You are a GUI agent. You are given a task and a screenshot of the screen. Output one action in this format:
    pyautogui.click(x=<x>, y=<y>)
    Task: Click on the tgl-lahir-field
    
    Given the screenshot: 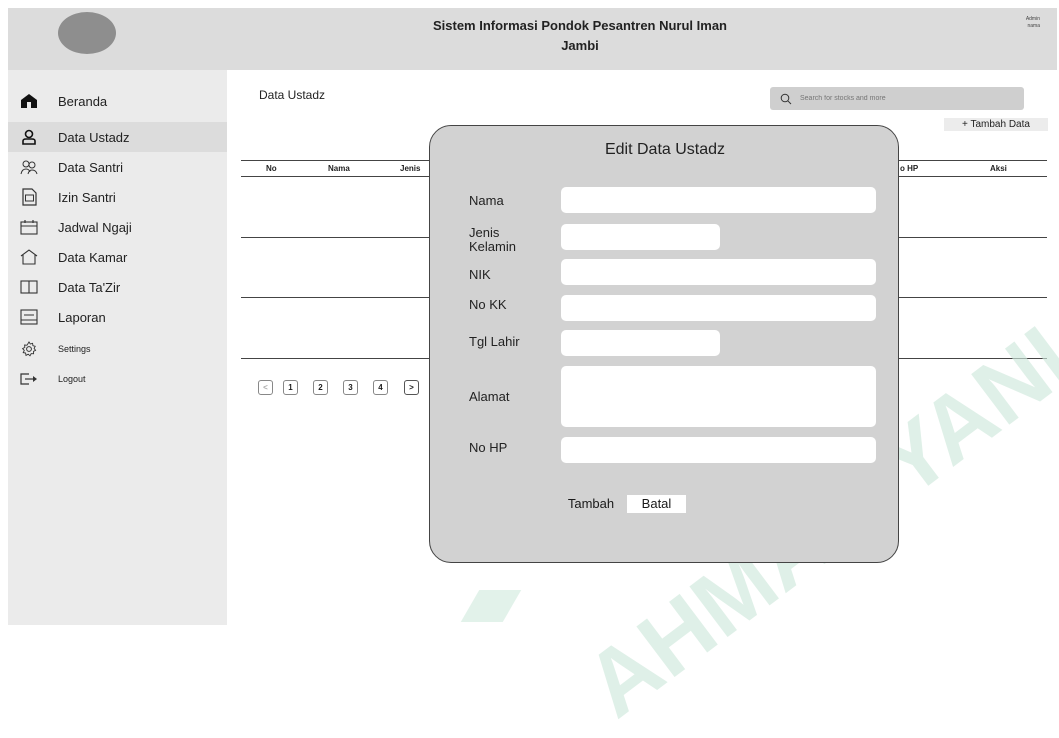 What is the action you would take?
    pyautogui.click(x=640, y=343)
    